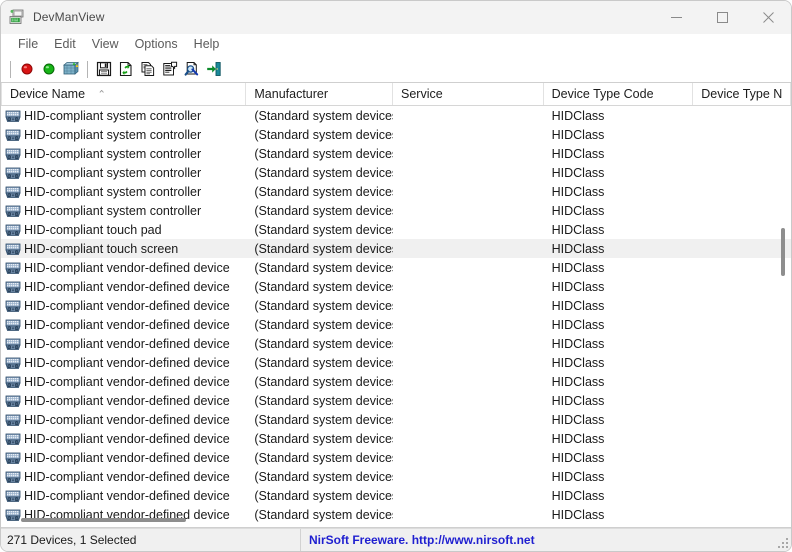 The image size is (792, 552). What do you see at coordinates (676, 17) in the screenshot?
I see `minimize-button` at bounding box center [676, 17].